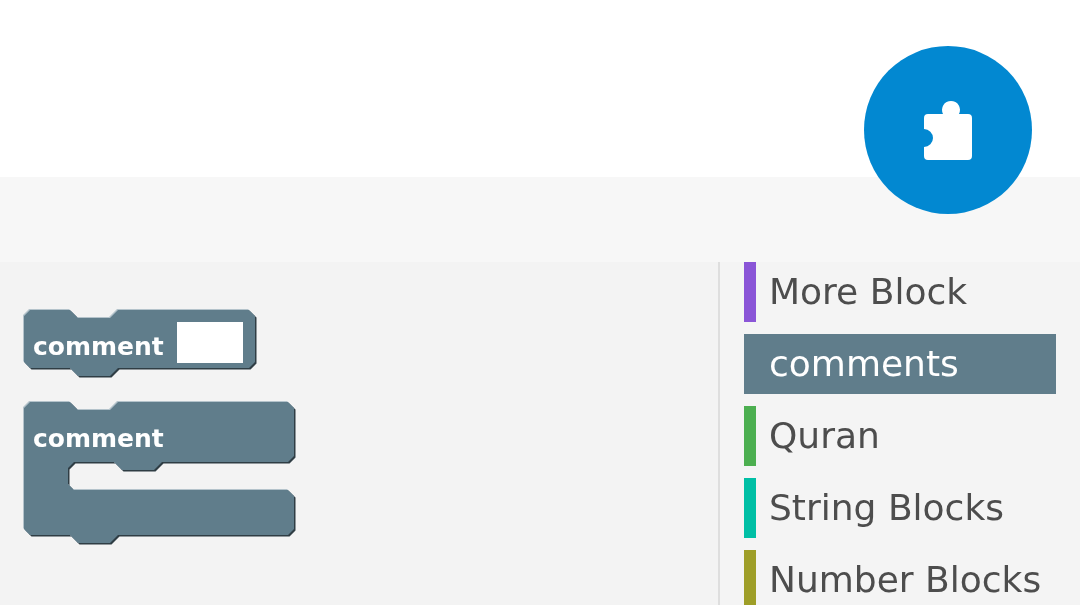 This screenshot has height=605, width=1080. I want to click on puzzle-icon, so click(948, 130).